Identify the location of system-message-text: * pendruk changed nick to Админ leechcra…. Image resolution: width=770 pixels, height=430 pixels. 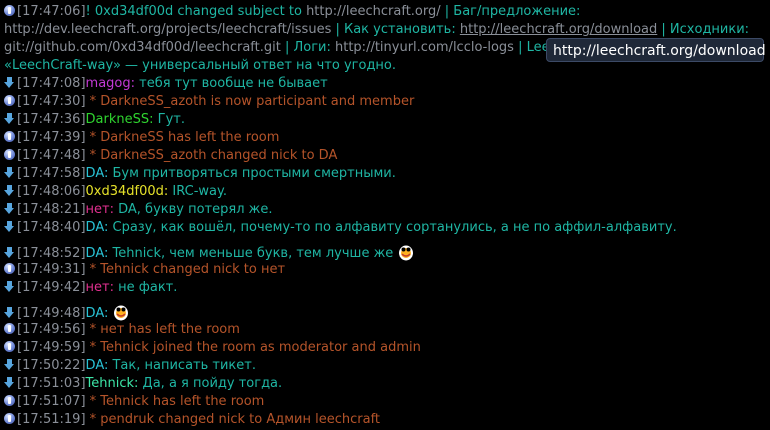
(233, 419).